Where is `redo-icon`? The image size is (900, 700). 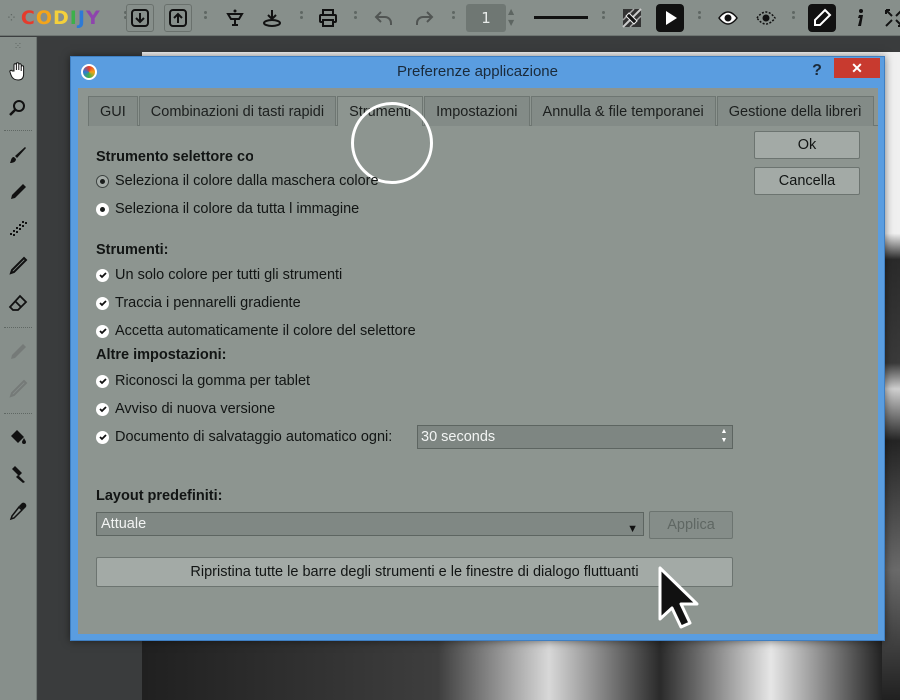 redo-icon is located at coordinates (425, 18).